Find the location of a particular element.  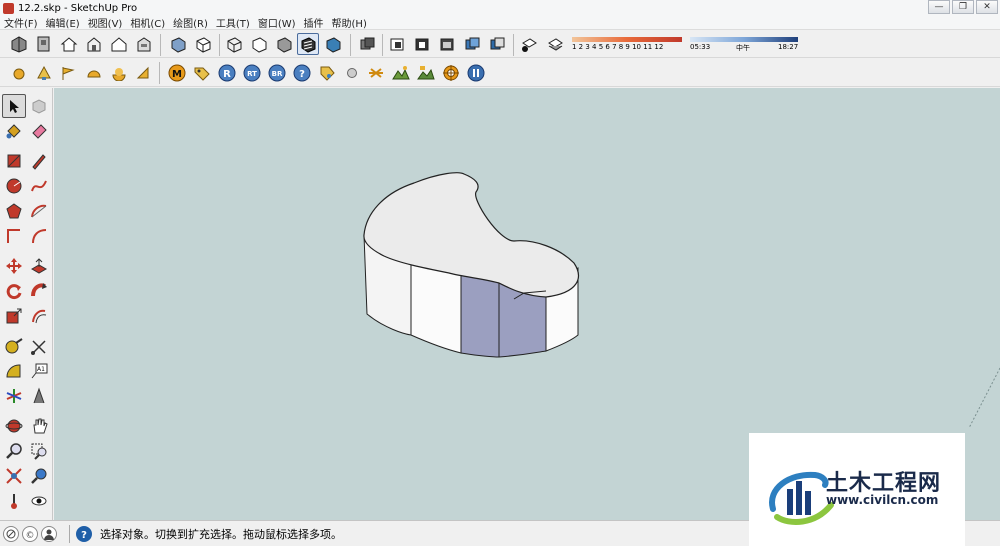

br-icon: BR is located at coordinates (277, 73).